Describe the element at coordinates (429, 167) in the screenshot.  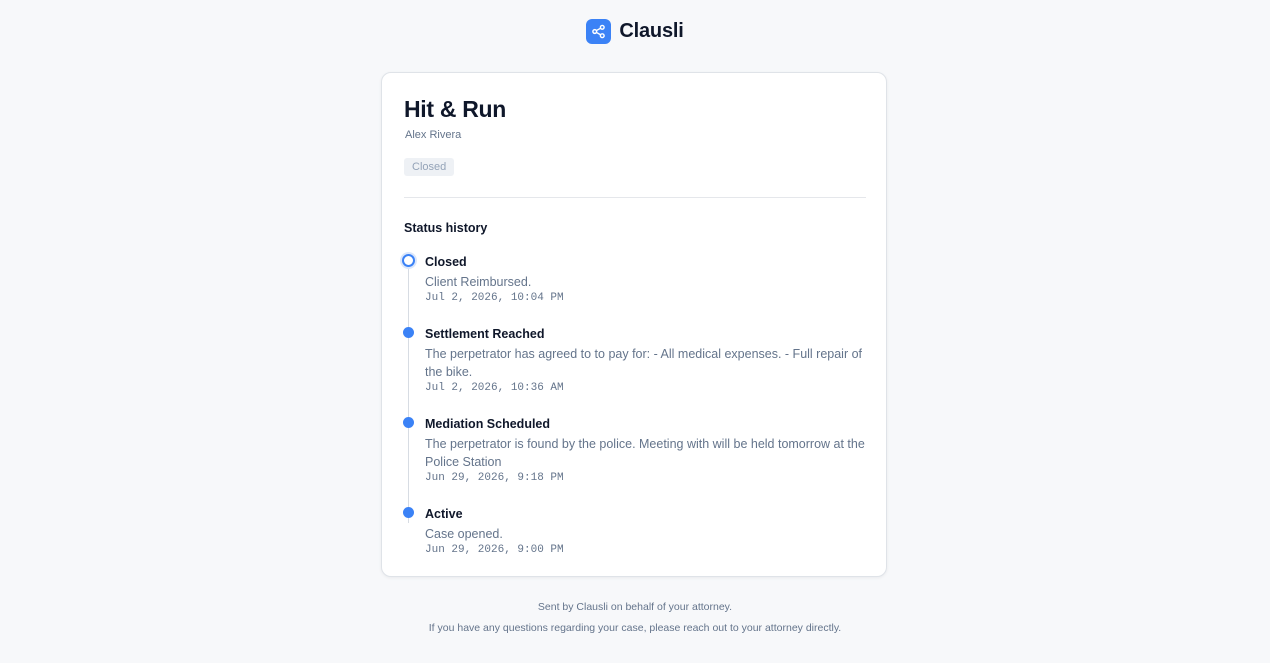
I see `status-badge: Closed` at that location.